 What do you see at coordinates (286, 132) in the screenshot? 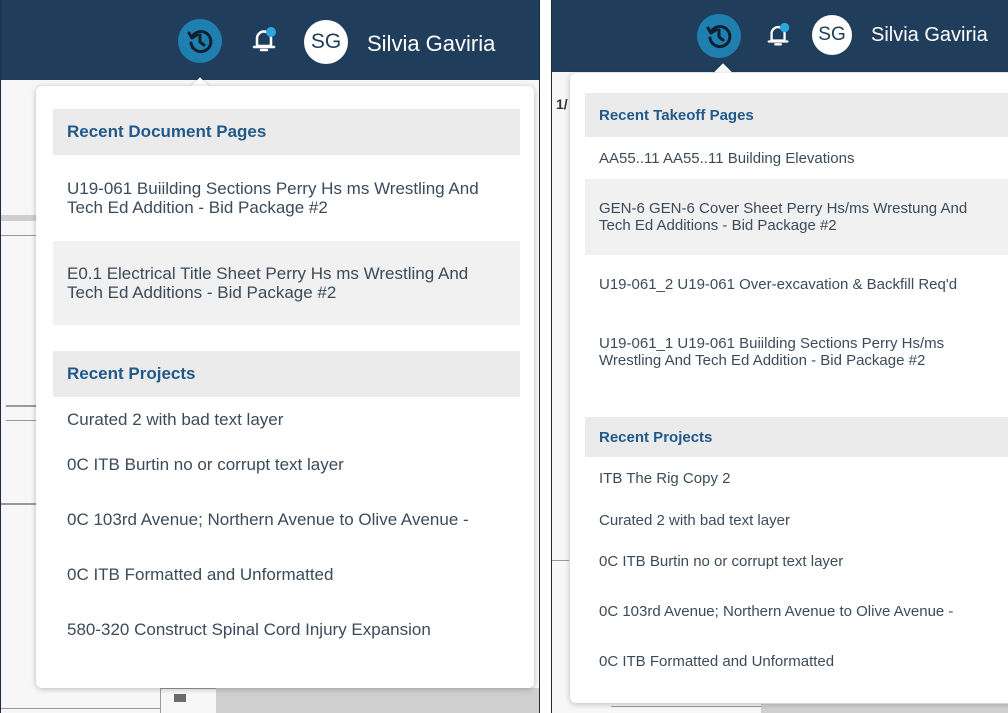
I see `recent-document-pages-header: Recent Document Pages` at bounding box center [286, 132].